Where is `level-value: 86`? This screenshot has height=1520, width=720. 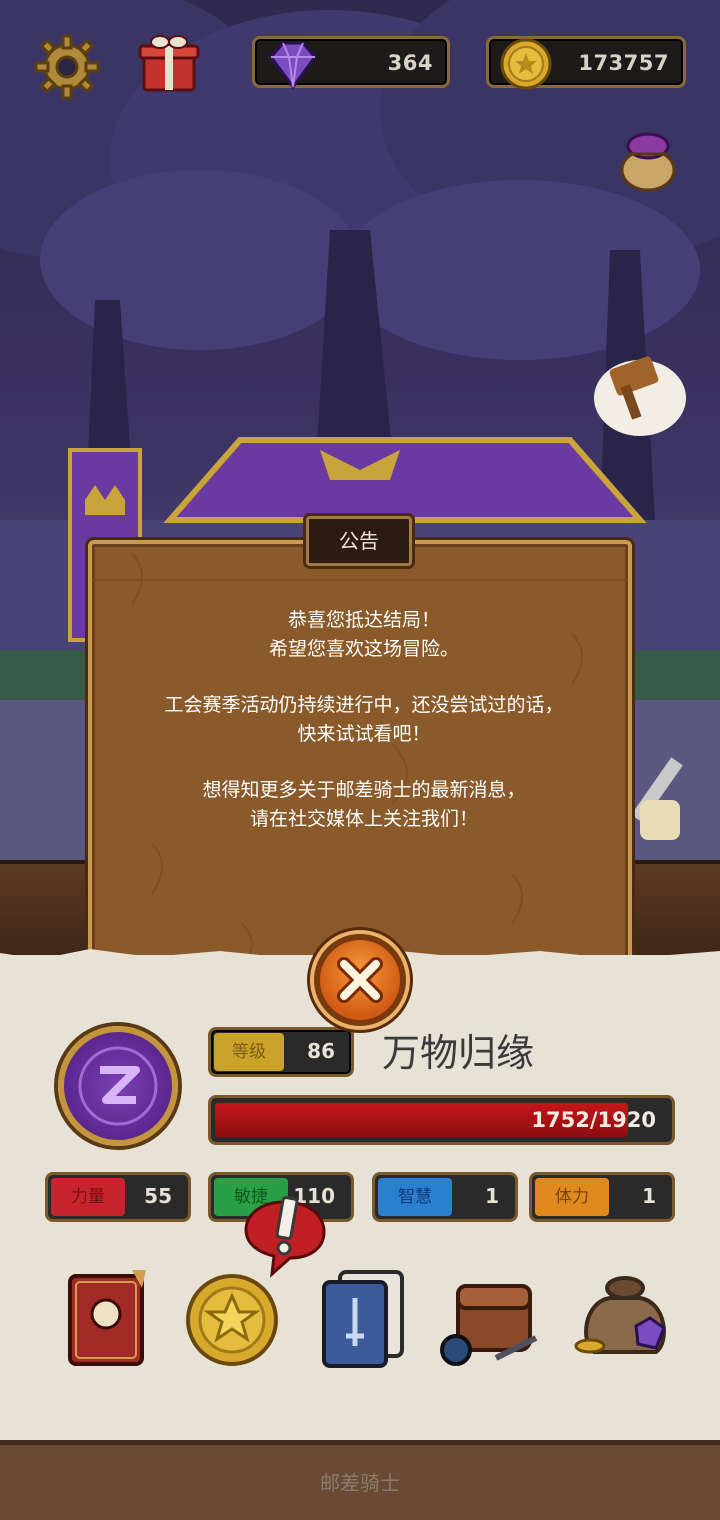 level-value: 86 is located at coordinates (321, 1051).